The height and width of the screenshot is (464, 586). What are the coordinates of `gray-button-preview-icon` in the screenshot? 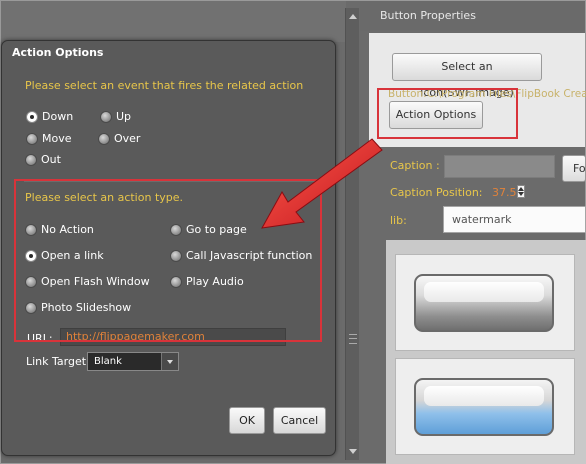 It's located at (484, 303).